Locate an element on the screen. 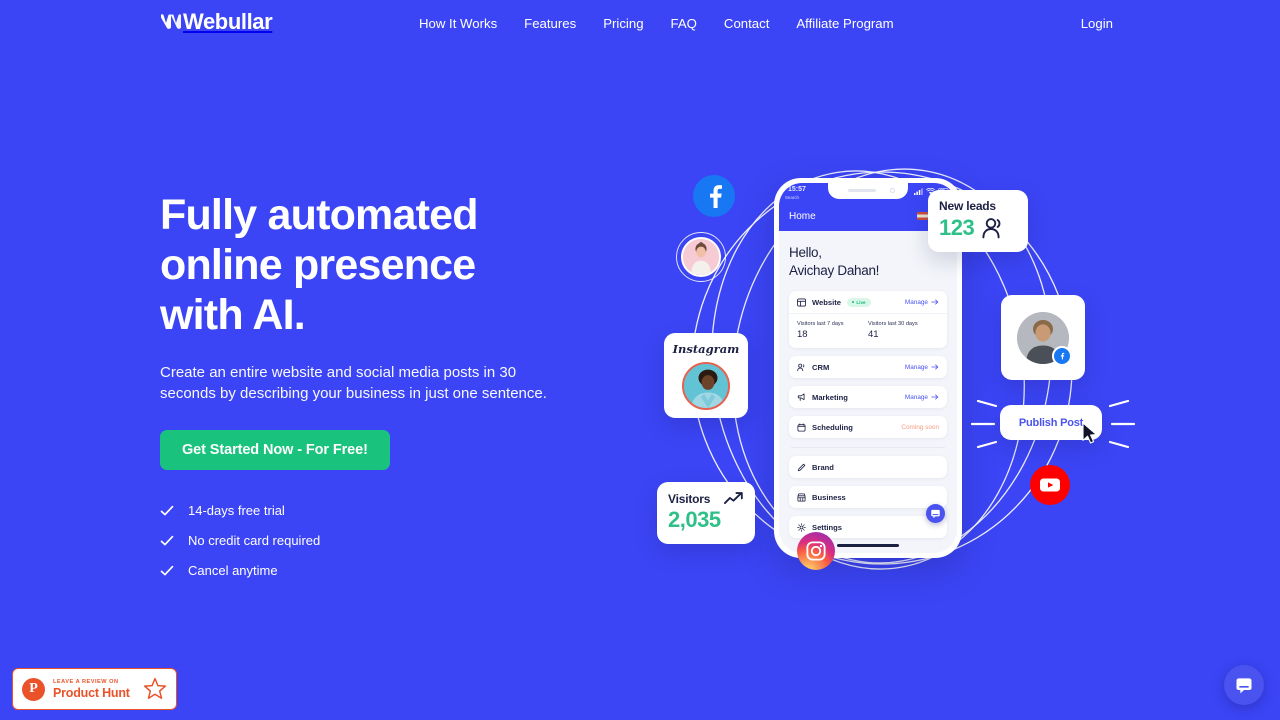 The image size is (1280, 720). brand-label: Brand is located at coordinates (823, 467).